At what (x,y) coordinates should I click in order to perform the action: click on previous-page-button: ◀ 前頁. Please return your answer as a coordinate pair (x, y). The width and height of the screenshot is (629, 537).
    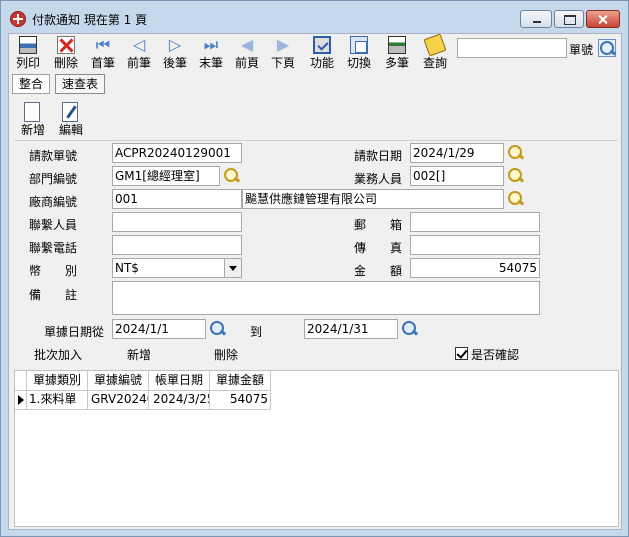
    Looking at the image, I should click on (247, 54).